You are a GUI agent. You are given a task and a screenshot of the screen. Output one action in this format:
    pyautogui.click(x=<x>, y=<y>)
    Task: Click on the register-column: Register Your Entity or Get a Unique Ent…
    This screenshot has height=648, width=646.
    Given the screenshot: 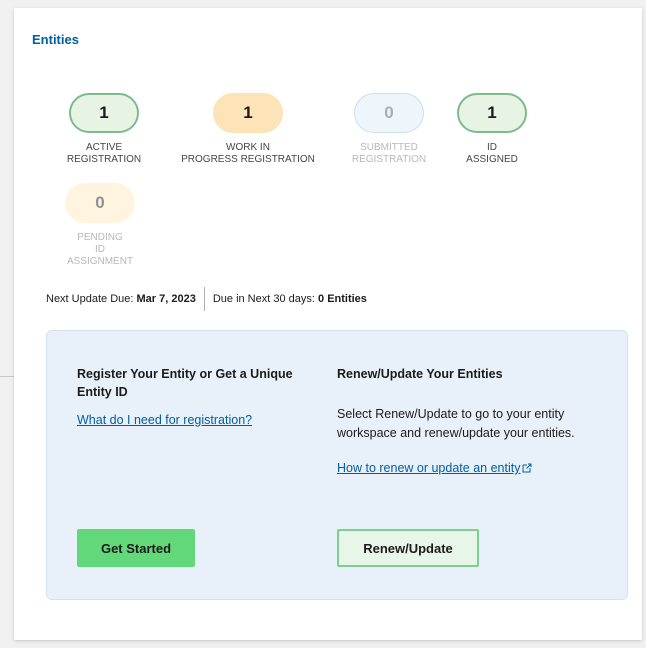 What is the action you would take?
    pyautogui.click(x=197, y=397)
    